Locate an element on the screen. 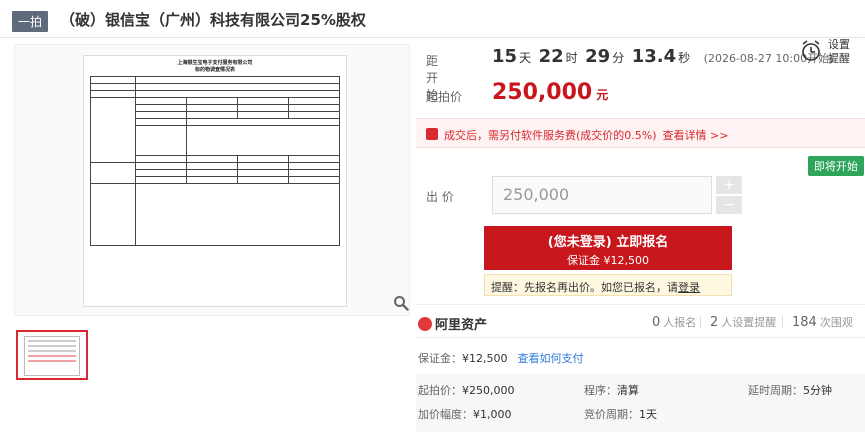 This screenshot has height=434, width=865. stats-bar: 阿里资产 0 人报名 2 人设置提醒 184 次围观 is located at coordinates (640, 321).